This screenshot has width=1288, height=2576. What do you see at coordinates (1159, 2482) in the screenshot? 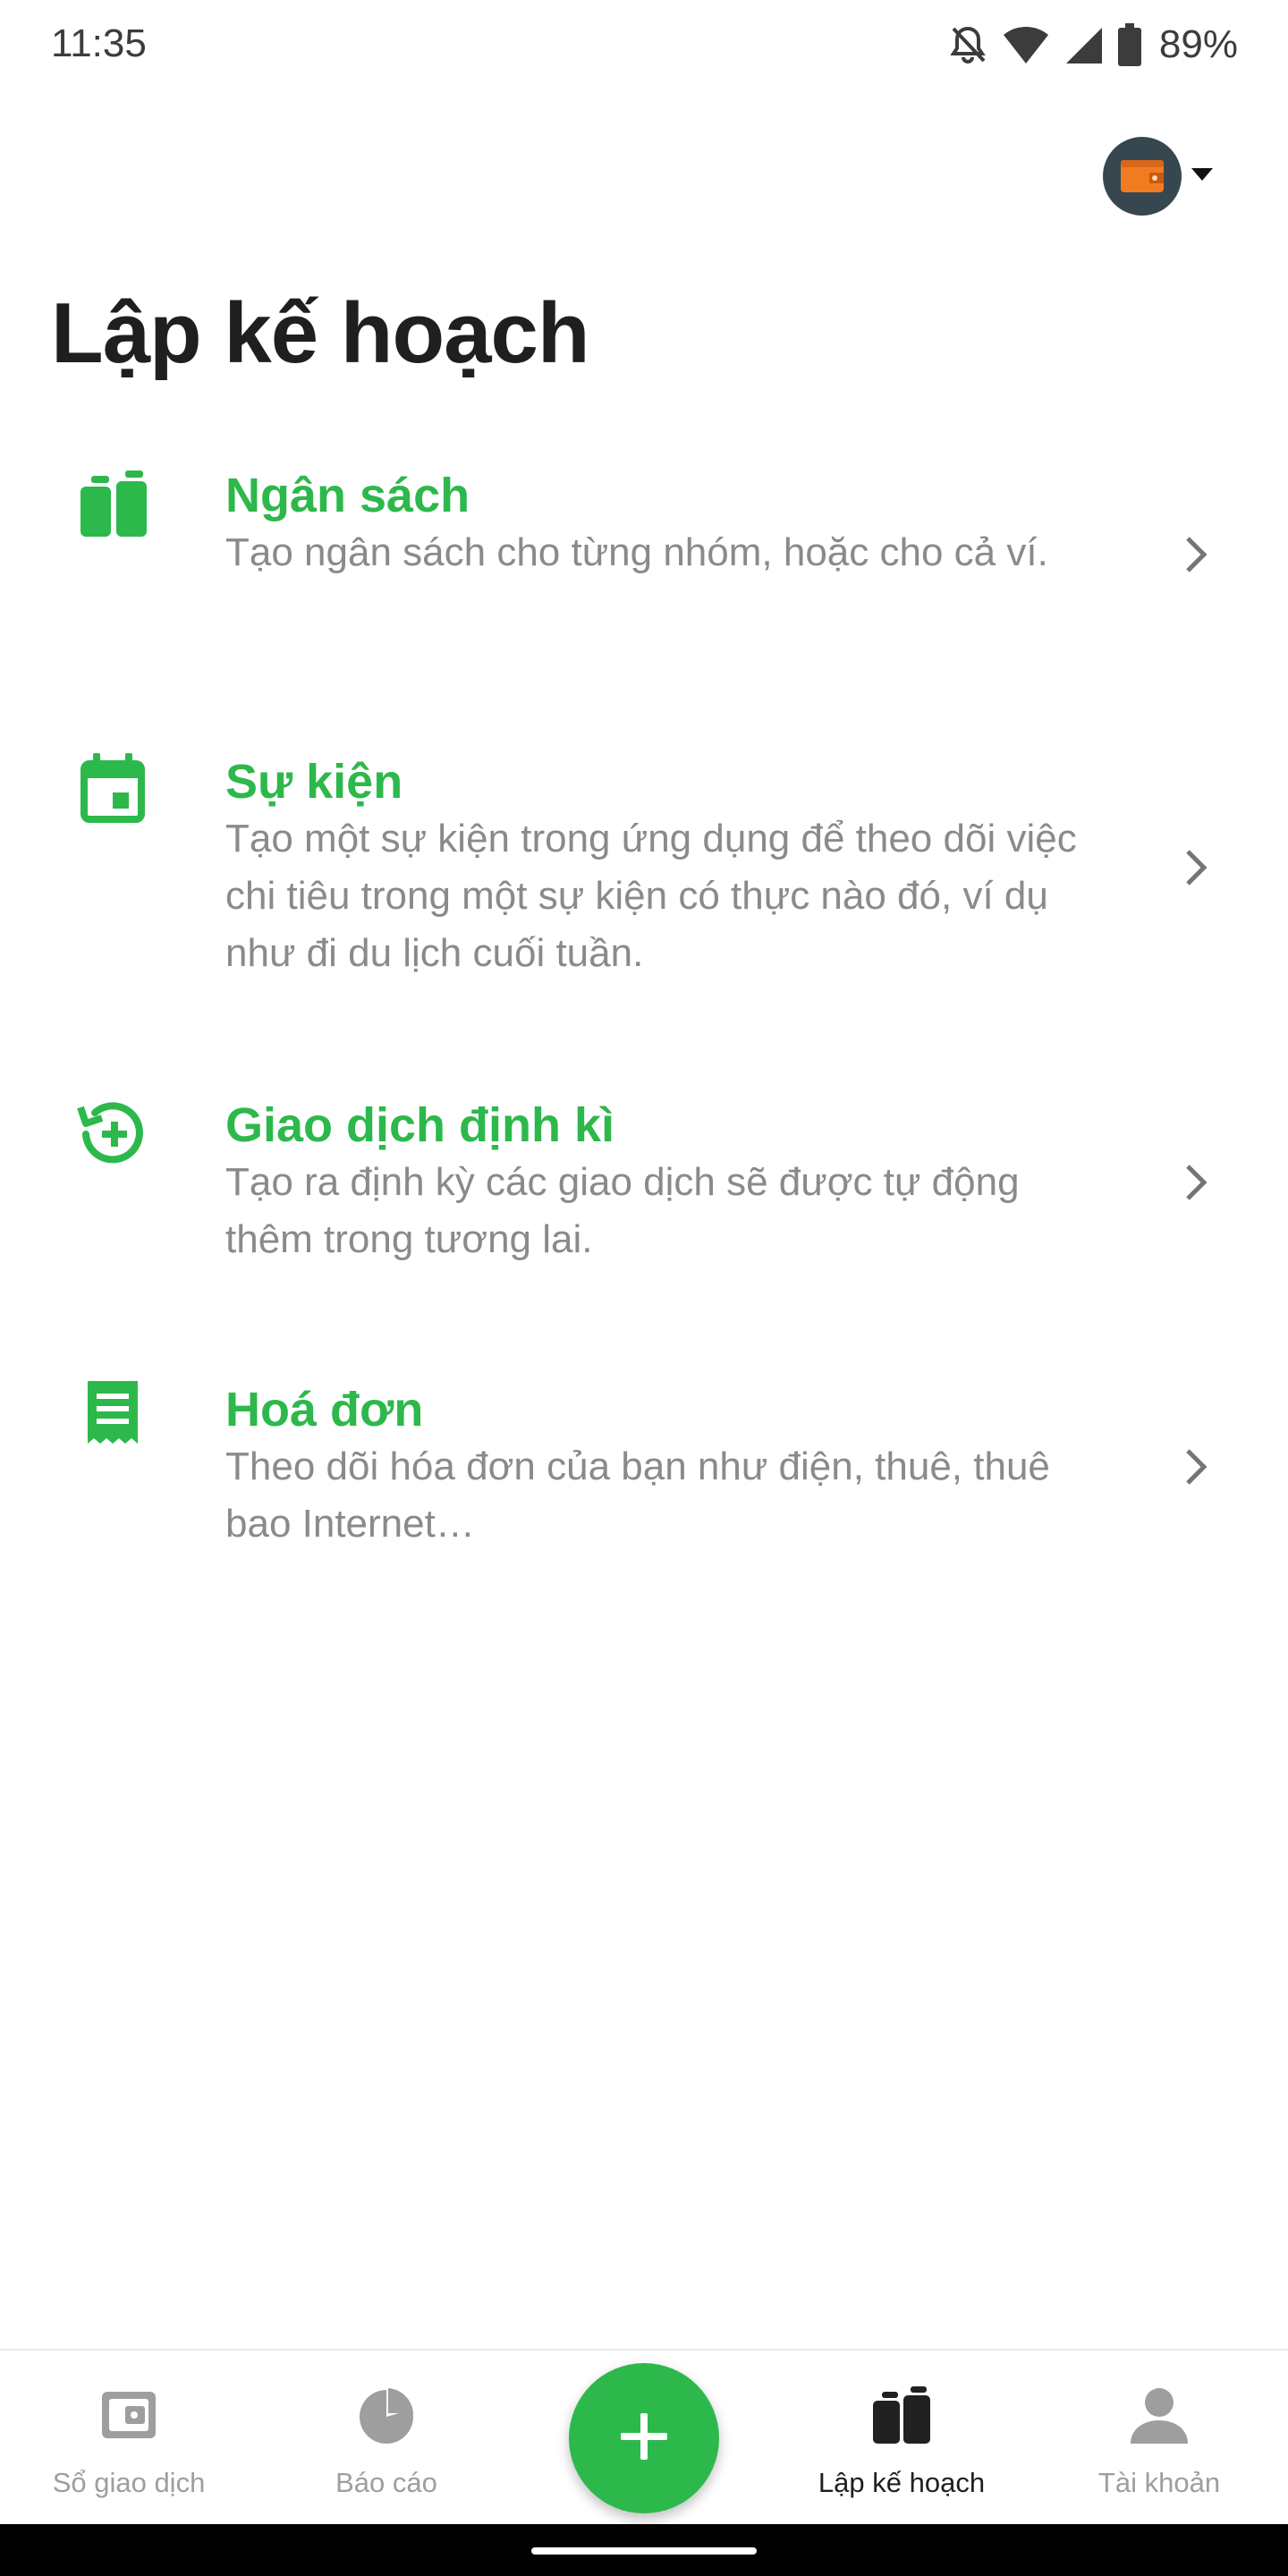
I see `nav-label: Tài khoản` at bounding box center [1159, 2482].